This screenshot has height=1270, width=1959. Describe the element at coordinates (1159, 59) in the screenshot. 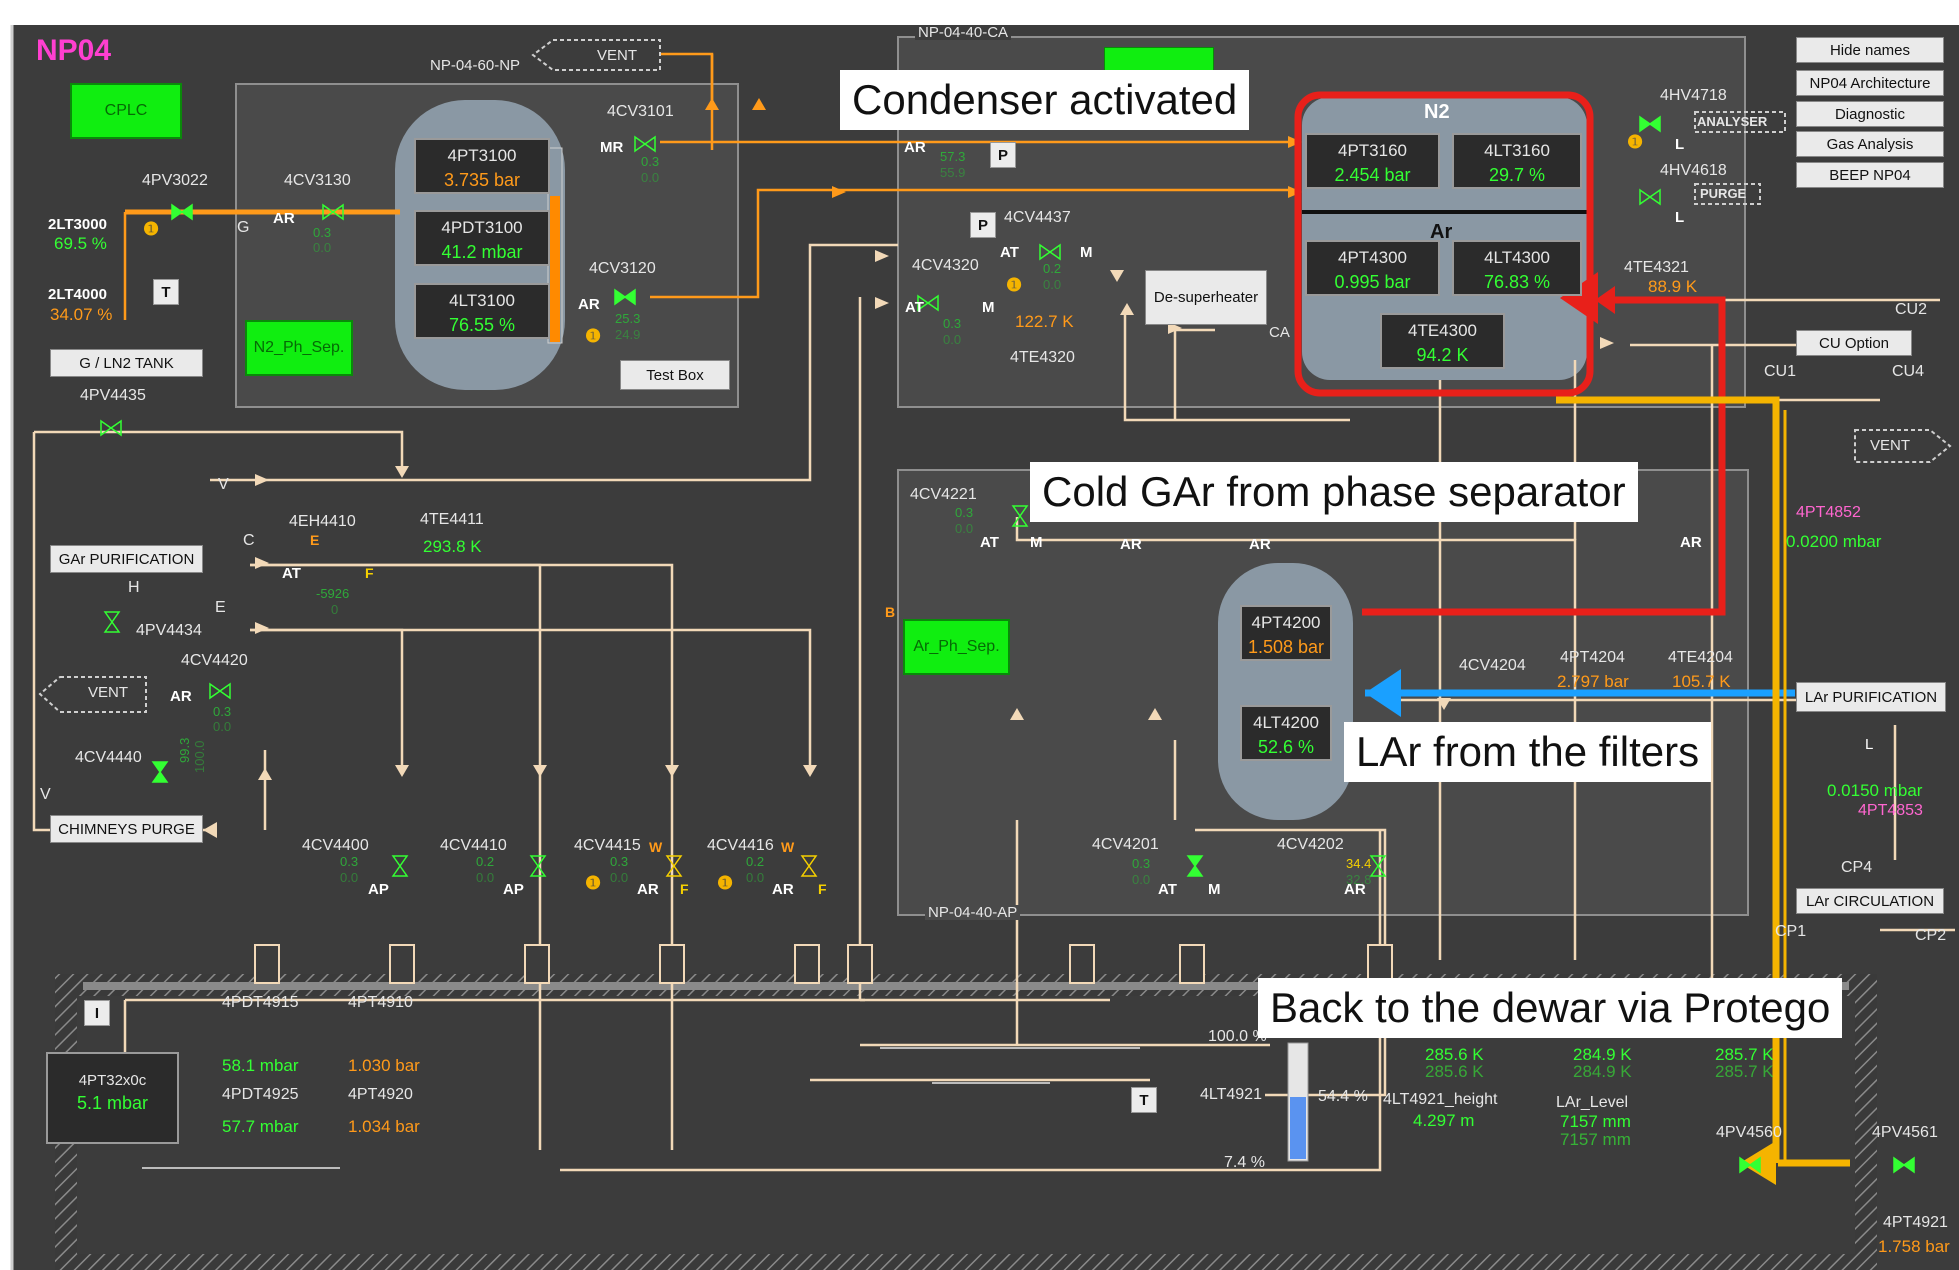

I see `ca-status-indicator` at that location.